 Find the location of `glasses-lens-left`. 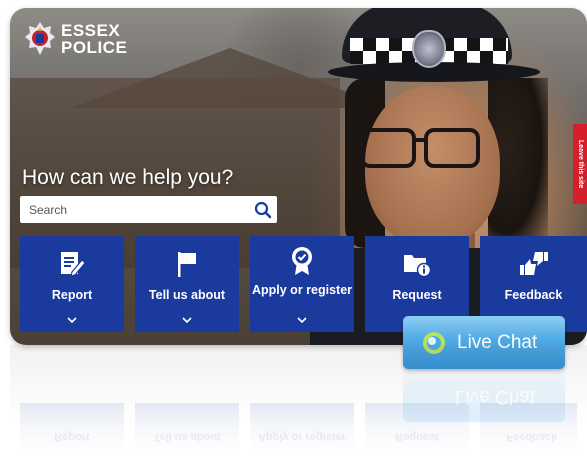

glasses-lens-left is located at coordinates (388, 148).